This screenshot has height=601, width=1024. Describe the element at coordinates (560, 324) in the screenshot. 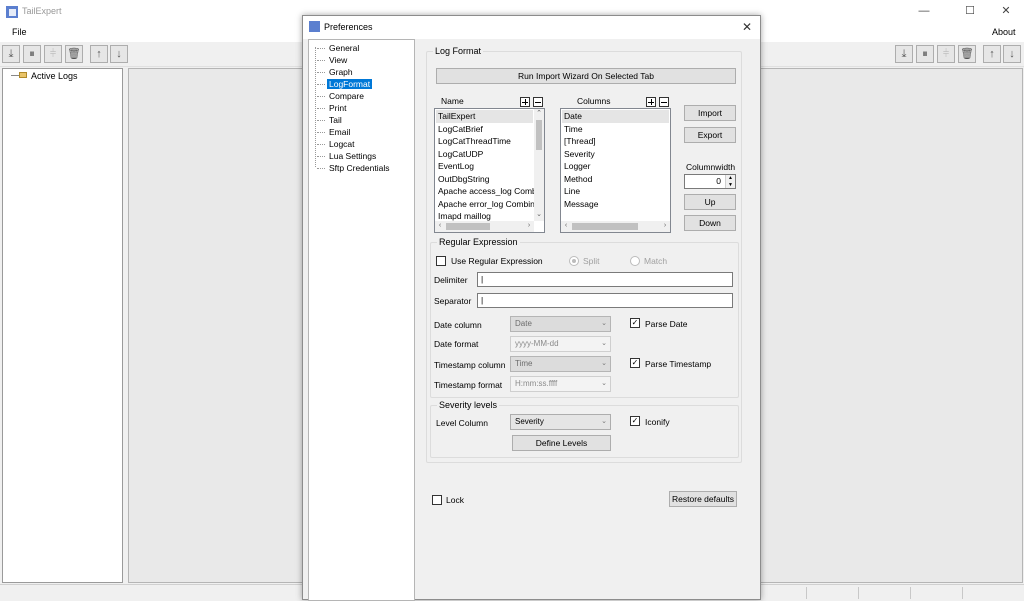

I see `date-column-select: Date ⌄` at that location.